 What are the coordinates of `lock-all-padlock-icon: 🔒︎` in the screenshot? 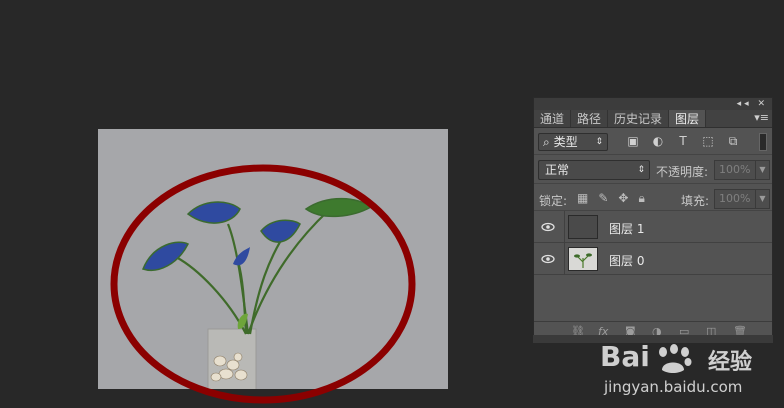 It's located at (641, 198).